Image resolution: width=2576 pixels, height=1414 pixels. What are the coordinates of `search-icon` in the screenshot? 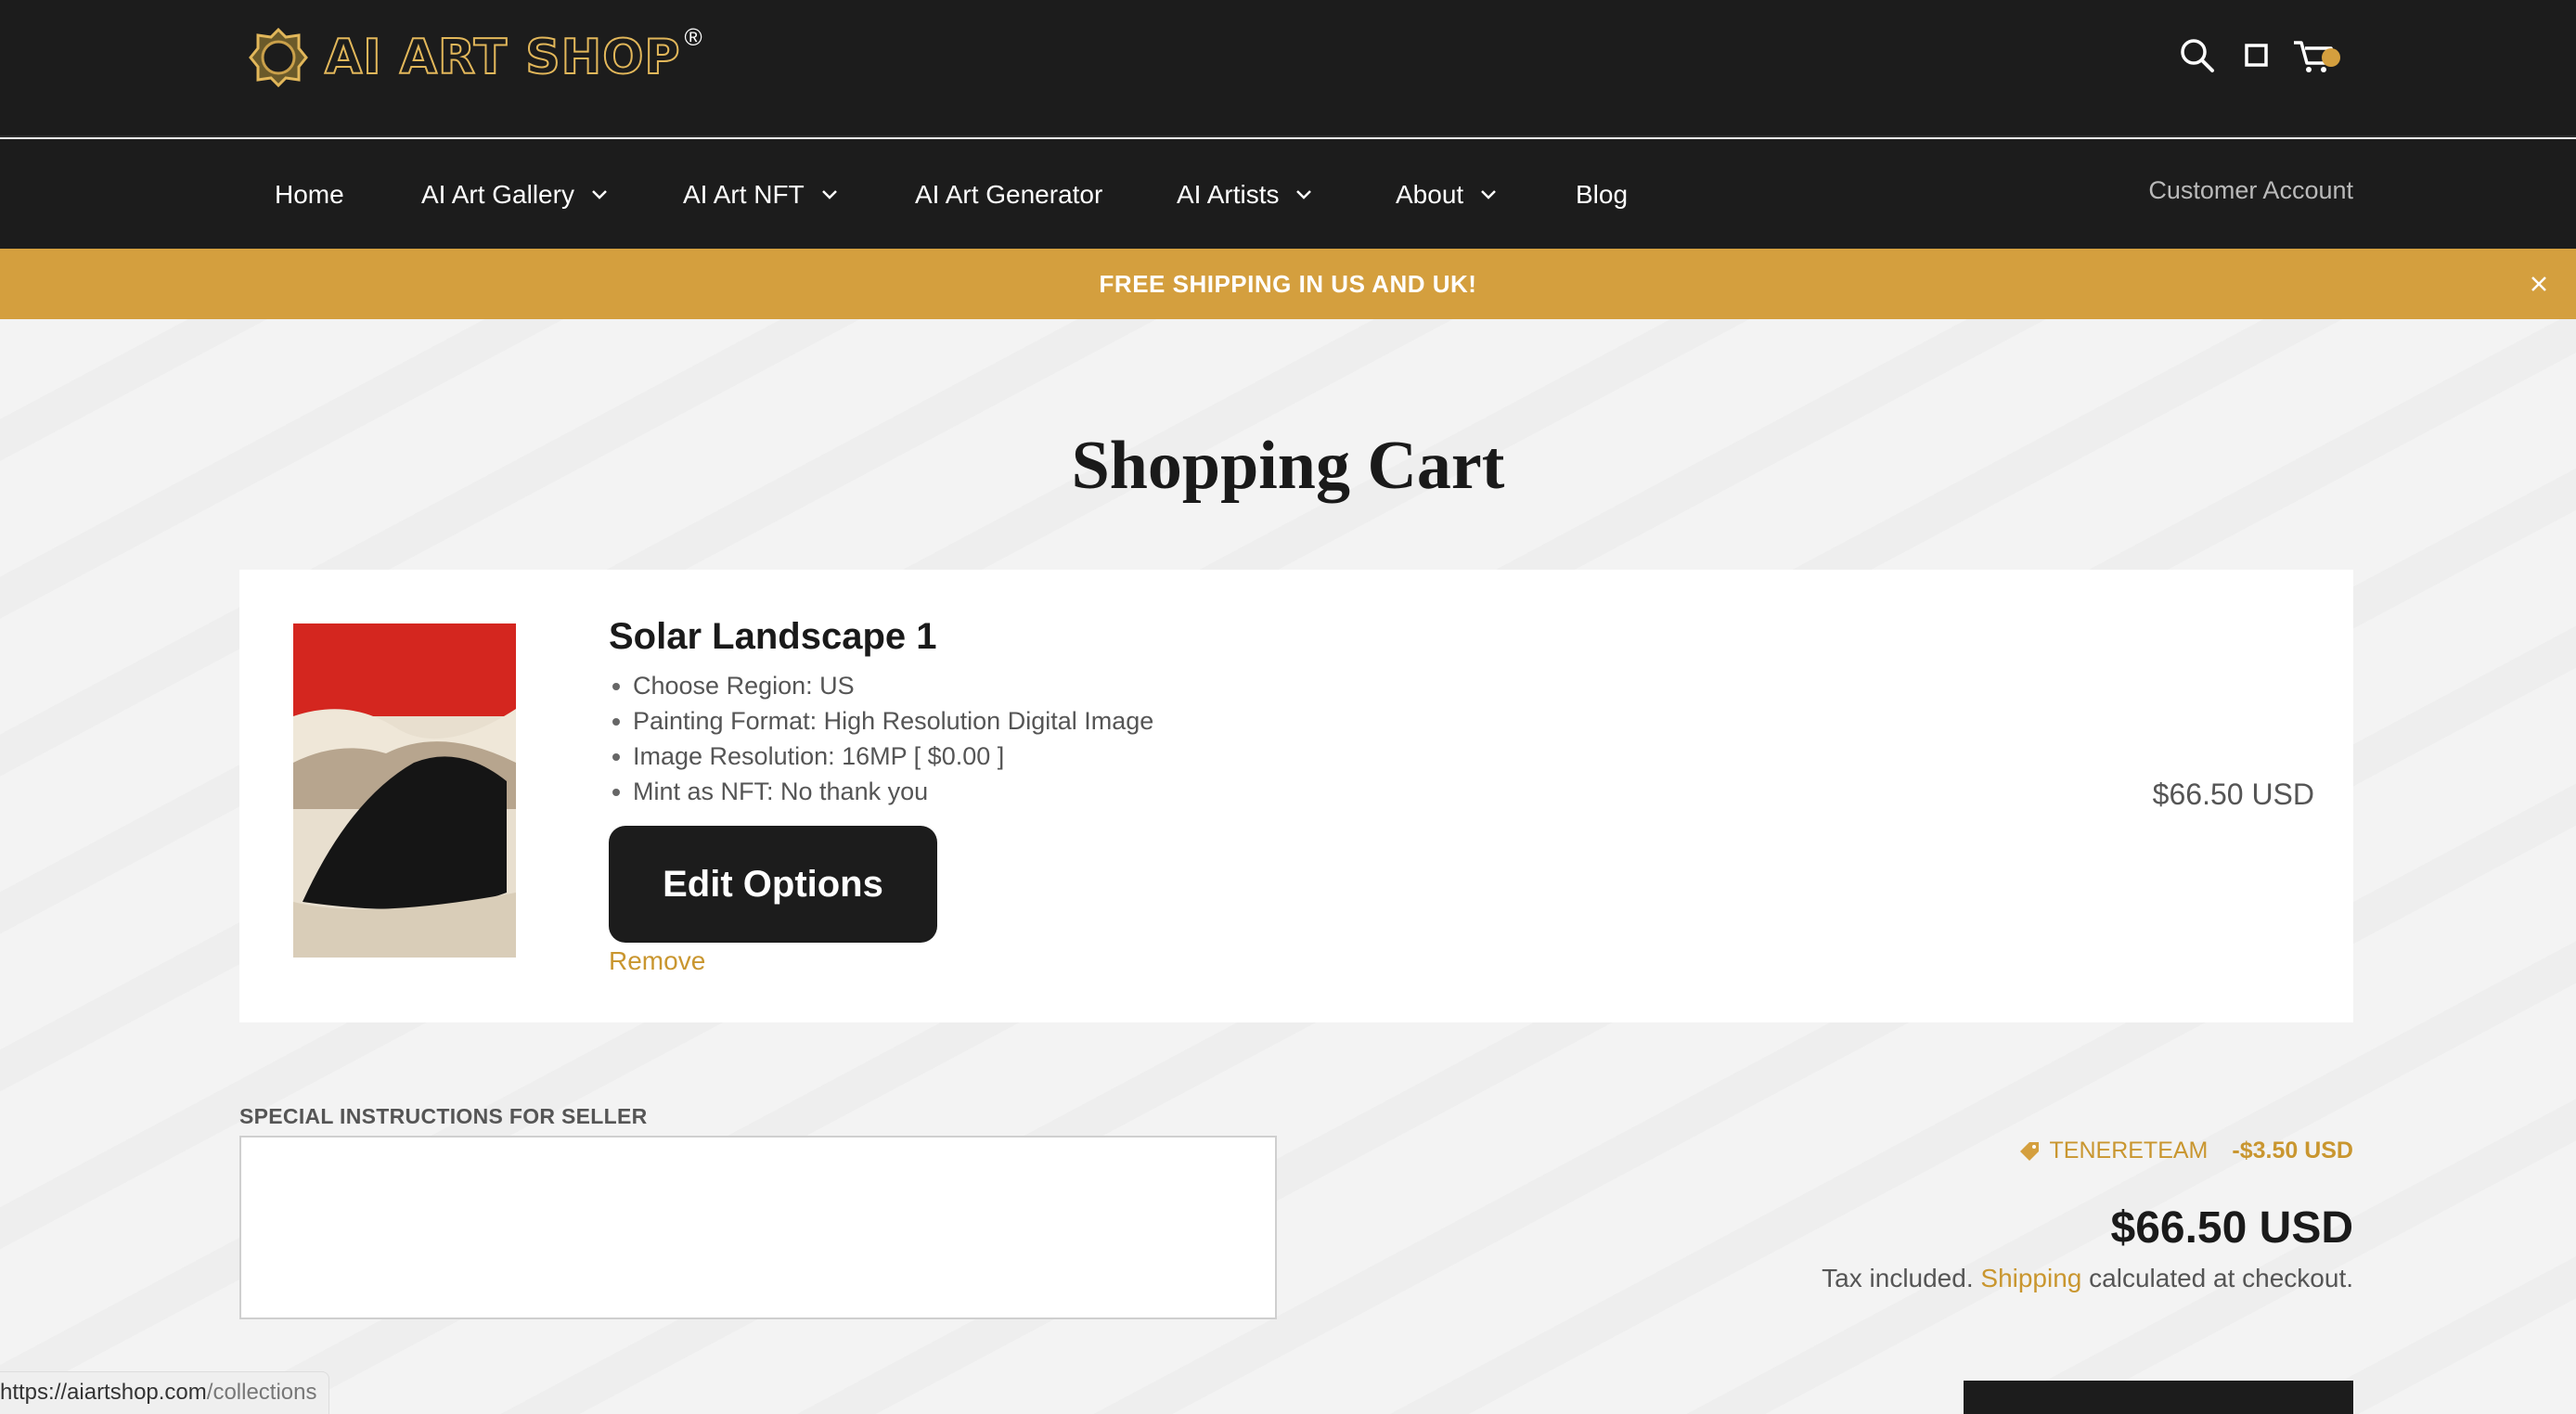 It's located at (2197, 55).